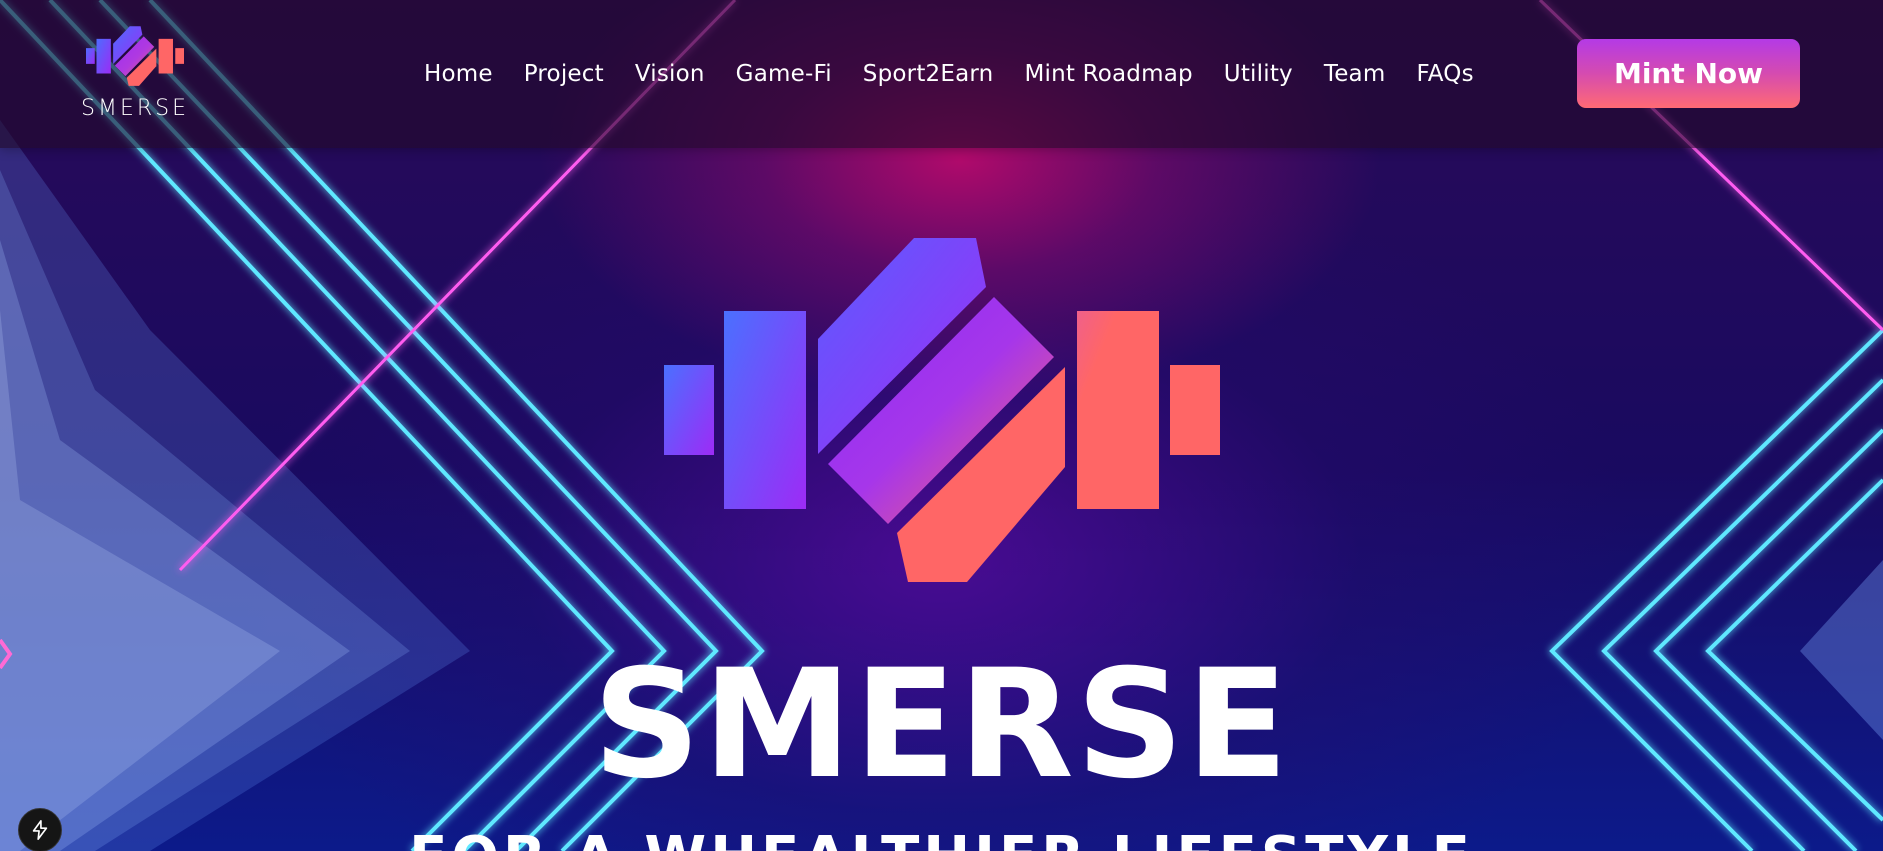 The height and width of the screenshot is (851, 1883). Describe the element at coordinates (670, 74) in the screenshot. I see `nav-vision: Vision` at that location.